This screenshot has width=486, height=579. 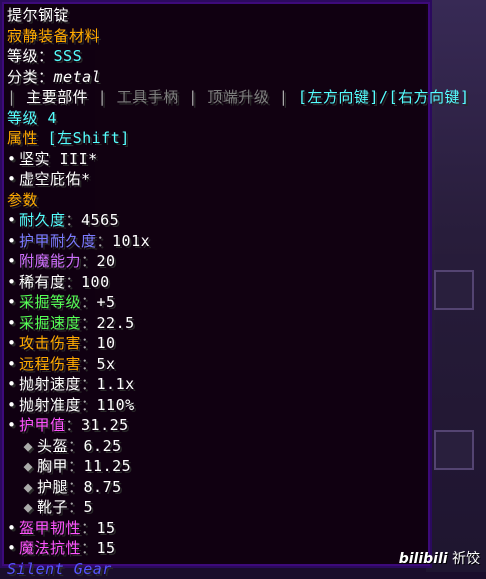 I want to click on part-tabs: | 主要部件 | 工具手柄 | 顶端升级 | [左方向键]/[右方向键], so click(x=238, y=97).